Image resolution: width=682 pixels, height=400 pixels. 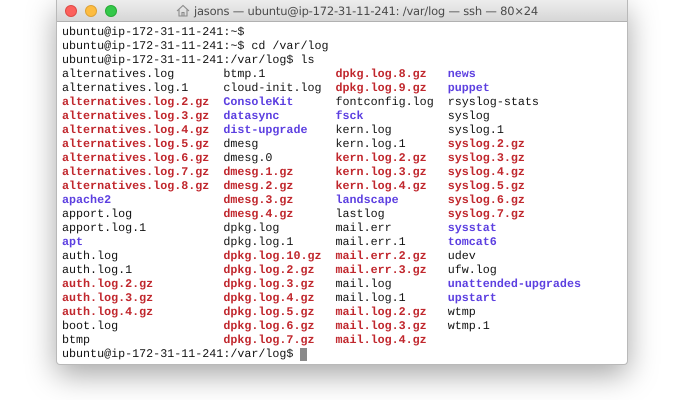 I want to click on file-name: wtmp, so click(x=462, y=312).